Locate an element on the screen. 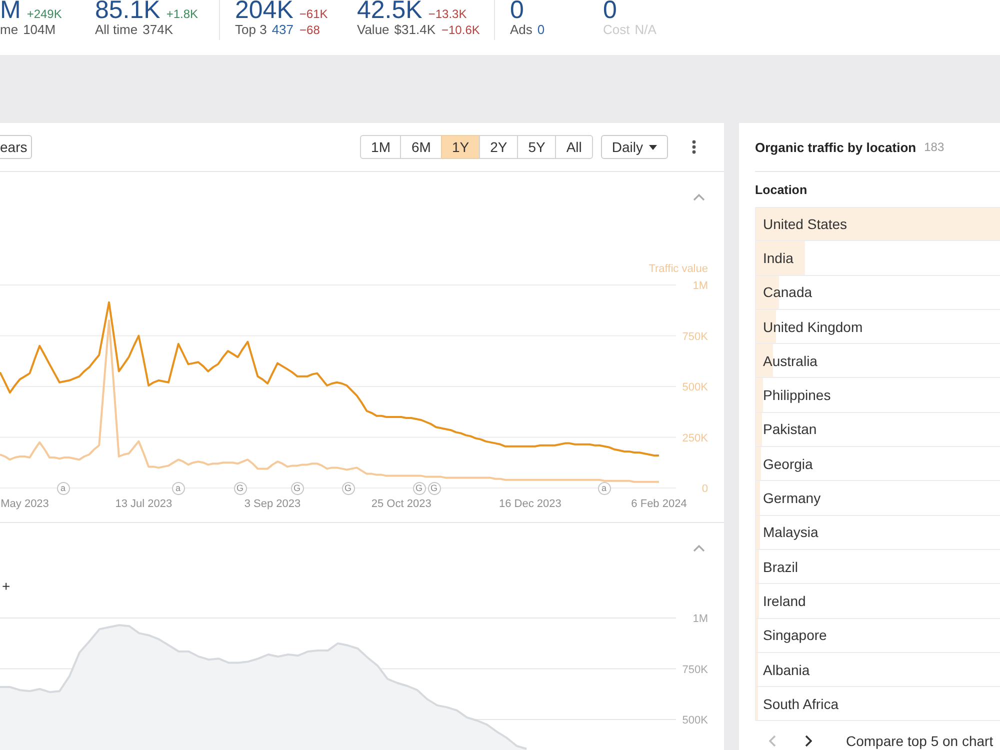 Image resolution: width=1000 pixels, height=750 pixels. metric-value: 204K is located at coordinates (264, 10).